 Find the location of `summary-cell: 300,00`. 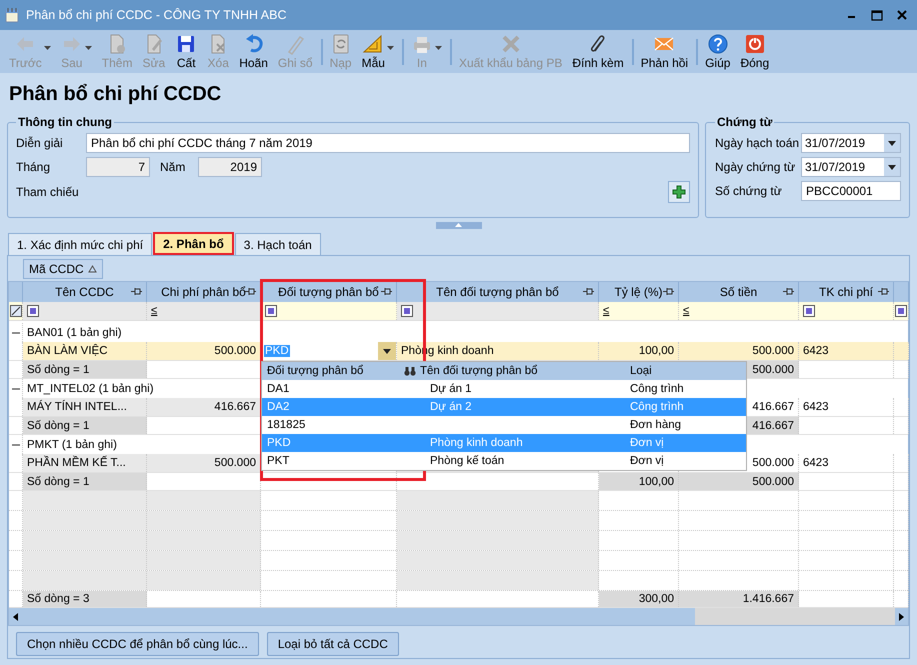

summary-cell: 300,00 is located at coordinates (639, 599).